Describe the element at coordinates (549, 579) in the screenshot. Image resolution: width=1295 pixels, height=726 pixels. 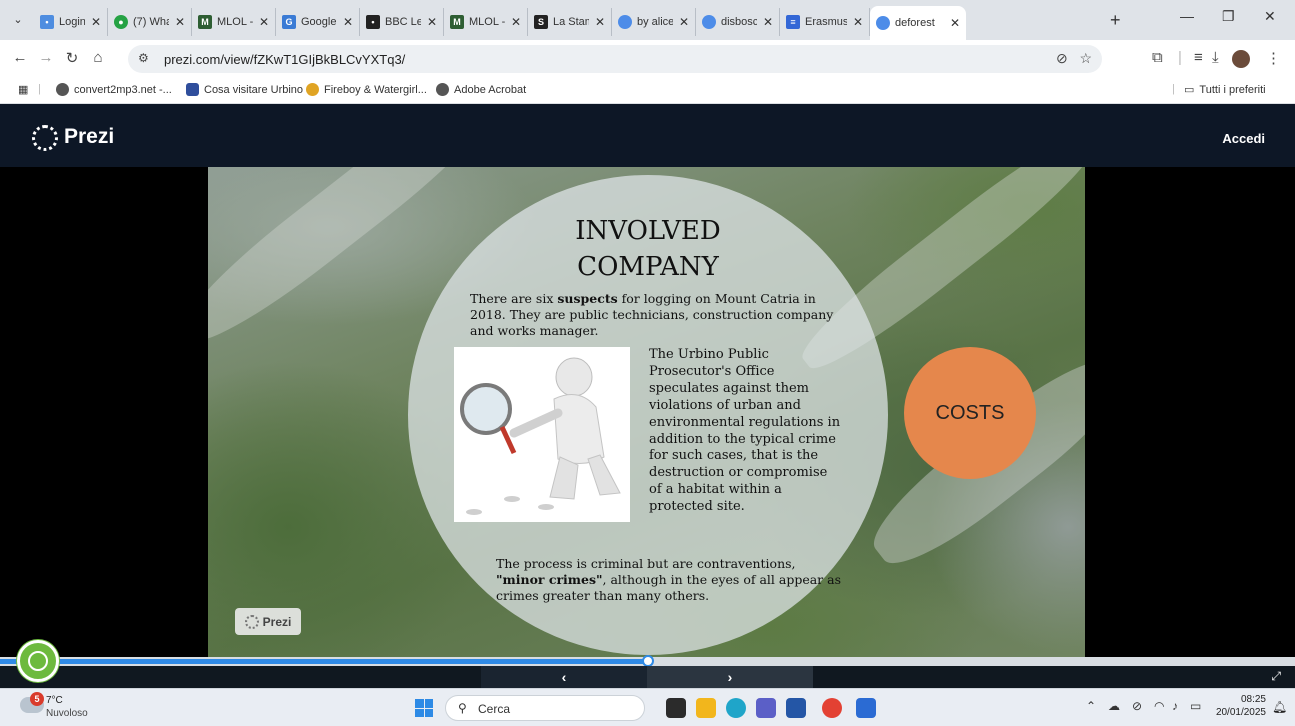
I see `outro-bold: "minor crimes"` at that location.